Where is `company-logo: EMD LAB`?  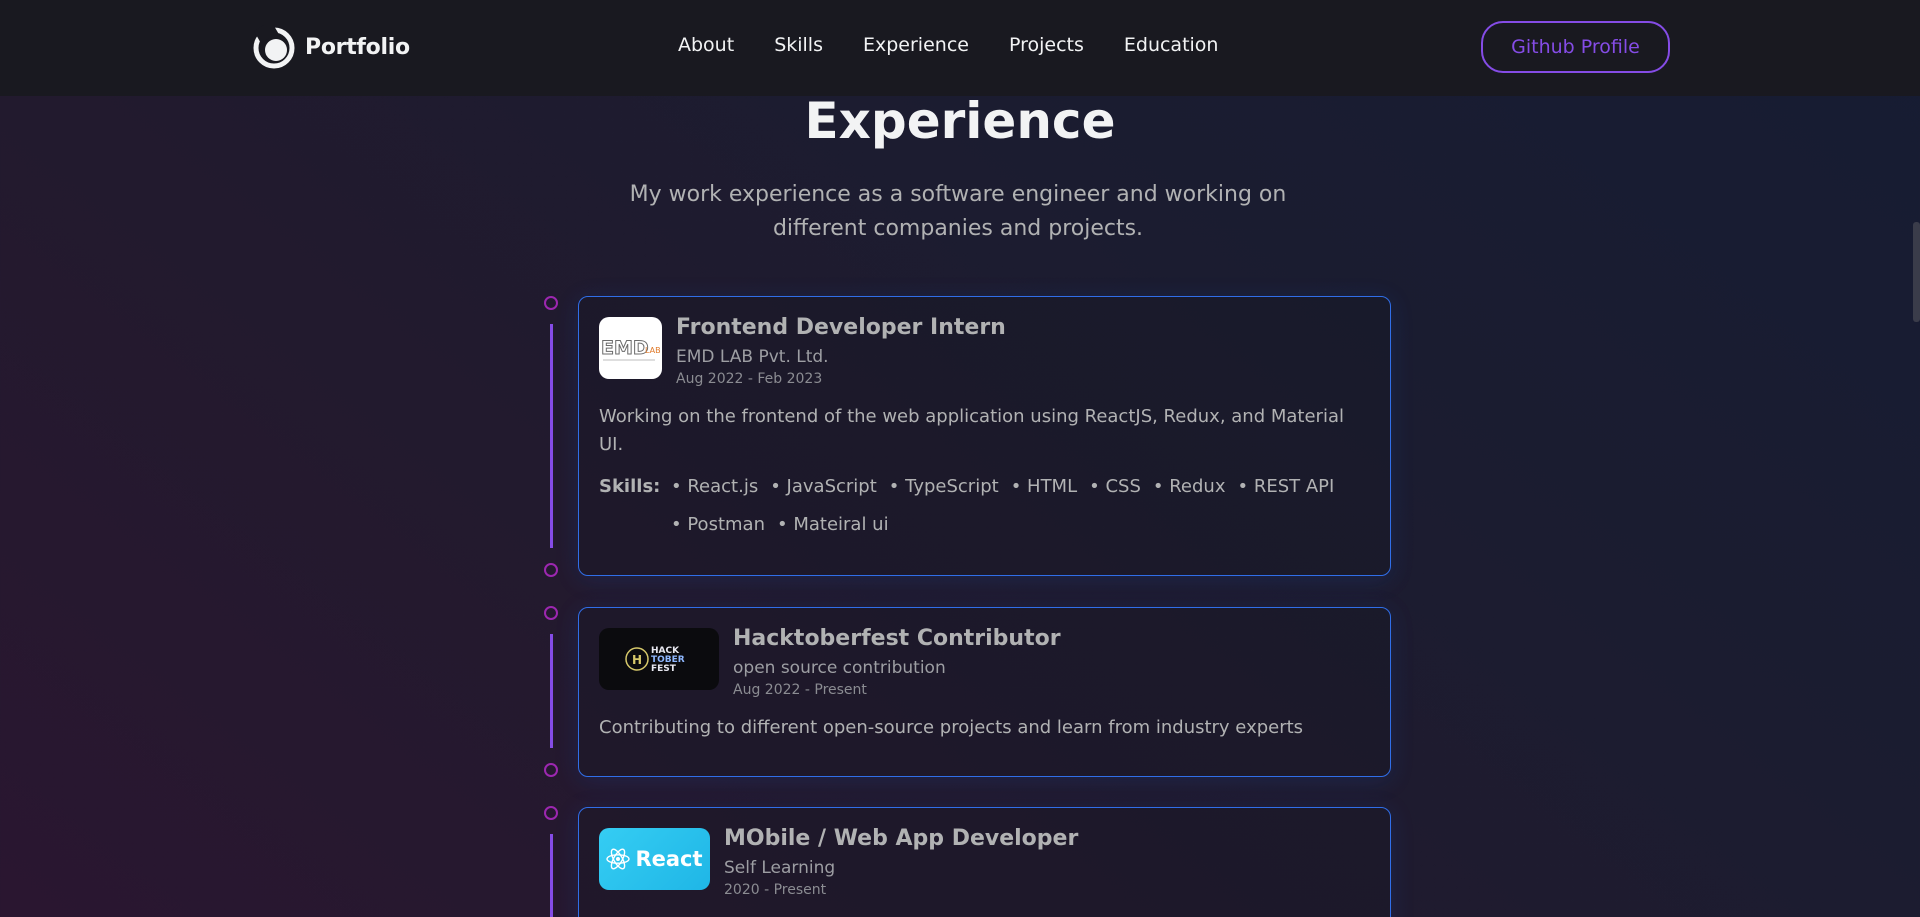 company-logo: EMD LAB is located at coordinates (630, 348).